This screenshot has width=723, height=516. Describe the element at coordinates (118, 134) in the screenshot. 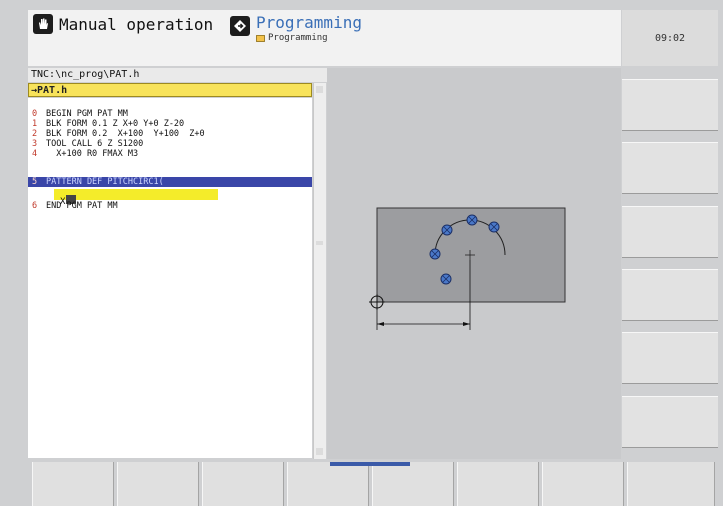

I see `program-line: 2 BLK FORM 0.2 X+100 Y+100 Z+0` at that location.